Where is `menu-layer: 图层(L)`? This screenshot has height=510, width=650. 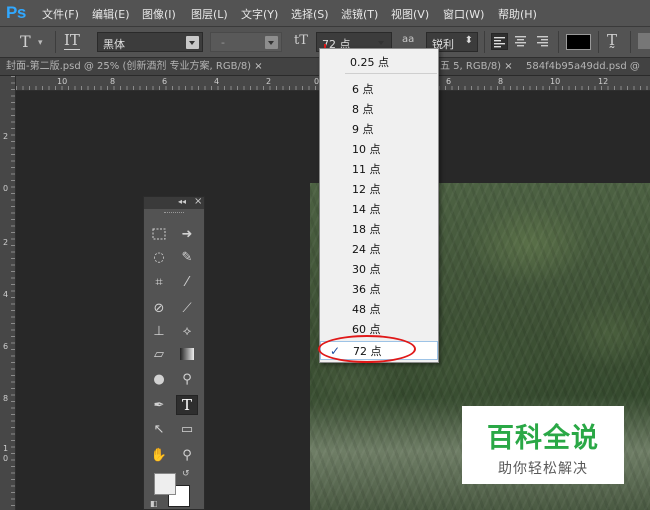 menu-layer: 图层(L) is located at coordinates (209, 14).